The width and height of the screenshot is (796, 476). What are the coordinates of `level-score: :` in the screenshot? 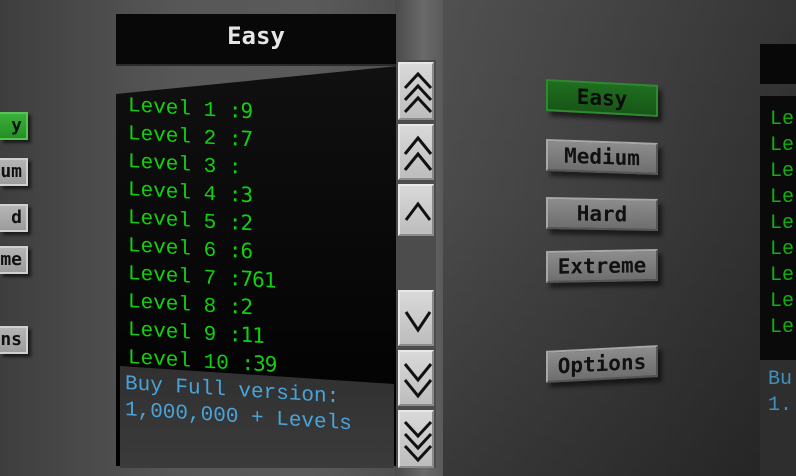 It's located at (234, 166).